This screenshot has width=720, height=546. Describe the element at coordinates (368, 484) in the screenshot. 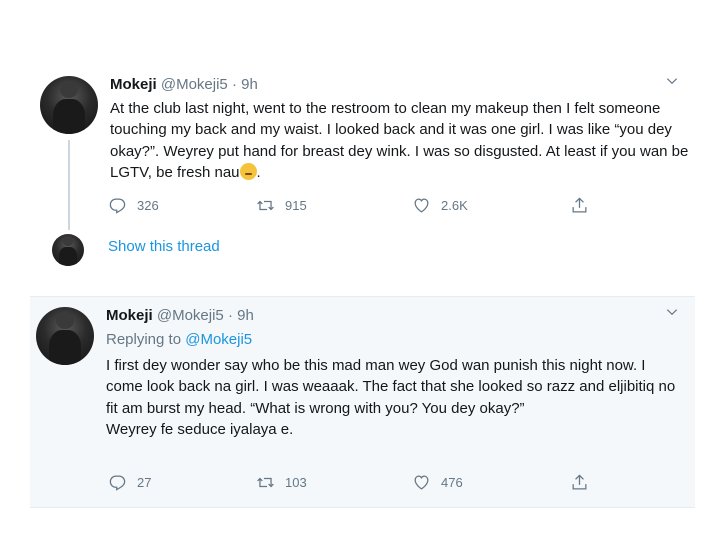

I see `tweet-actions: 27 103 476` at that location.